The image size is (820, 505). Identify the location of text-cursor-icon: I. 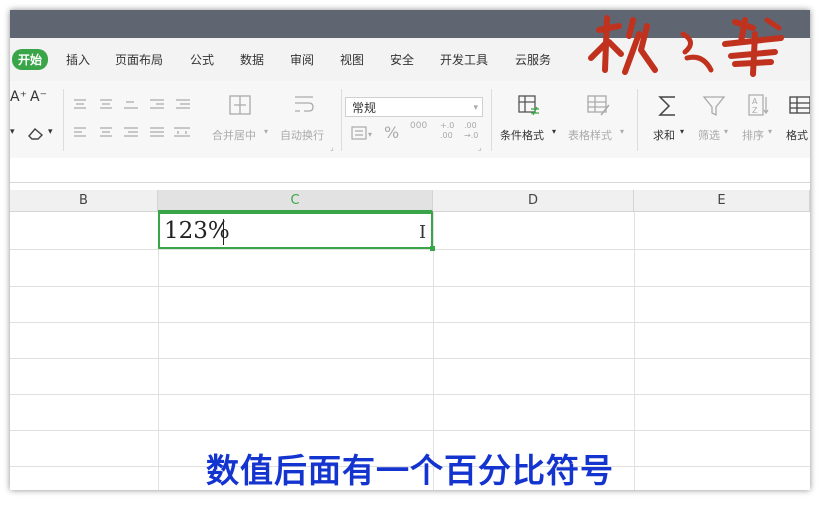
(423, 232).